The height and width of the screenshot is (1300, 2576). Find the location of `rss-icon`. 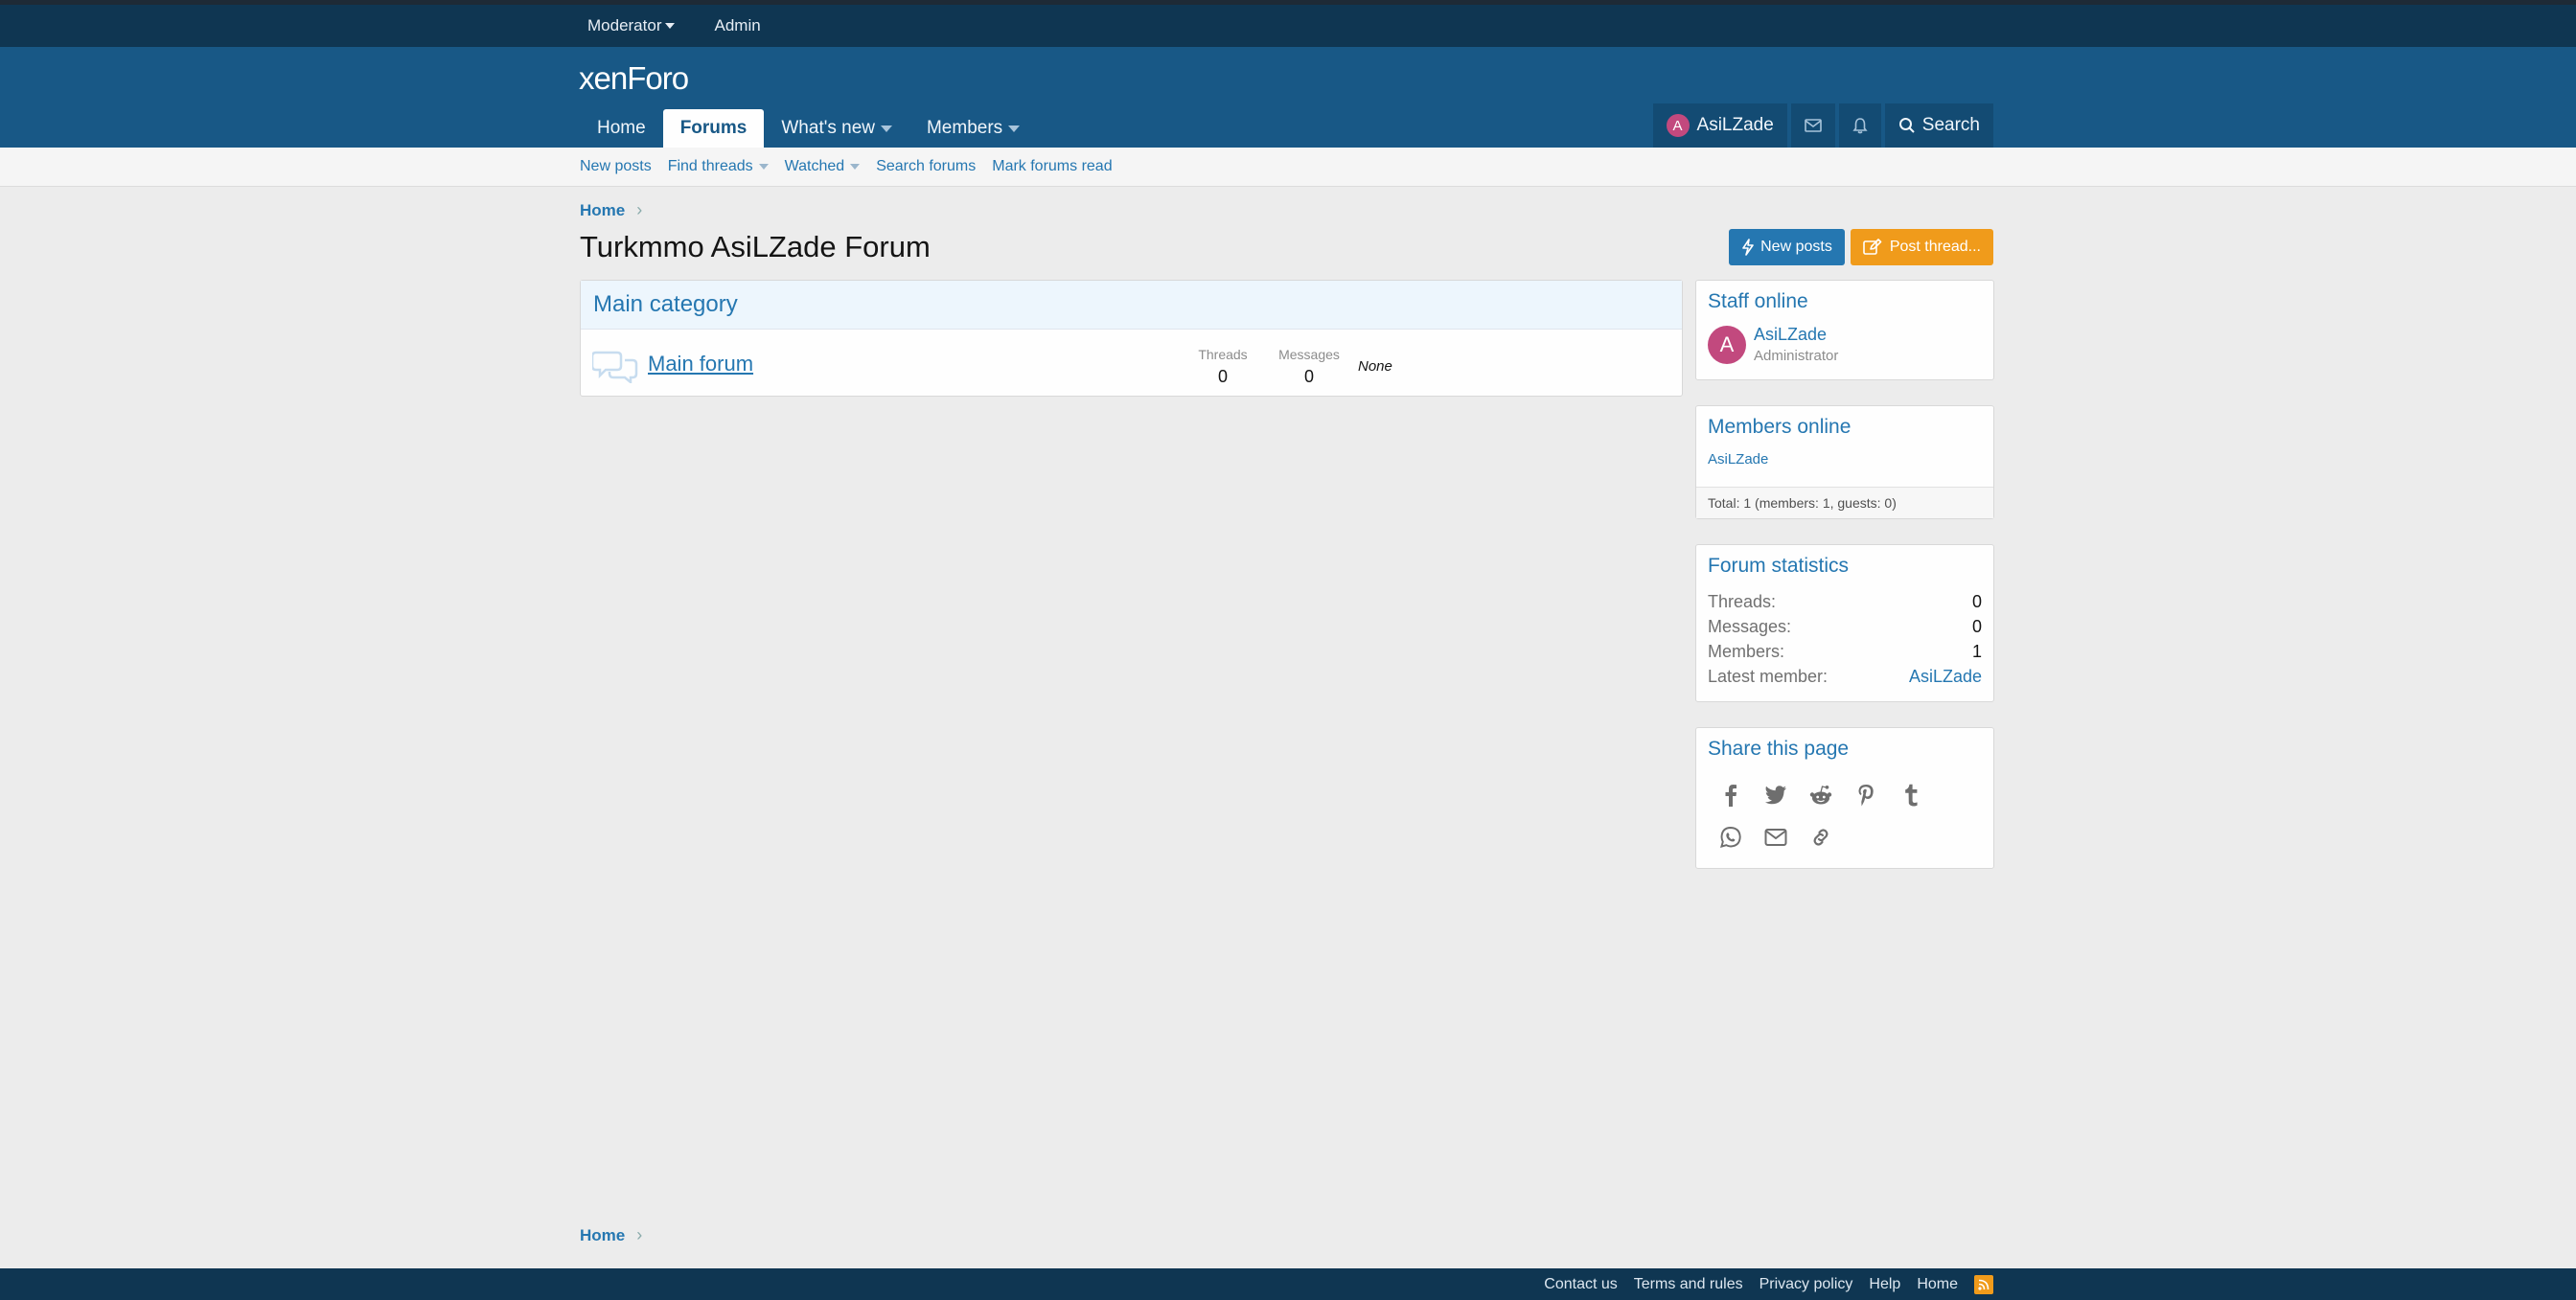

rss-icon is located at coordinates (1983, 1284).